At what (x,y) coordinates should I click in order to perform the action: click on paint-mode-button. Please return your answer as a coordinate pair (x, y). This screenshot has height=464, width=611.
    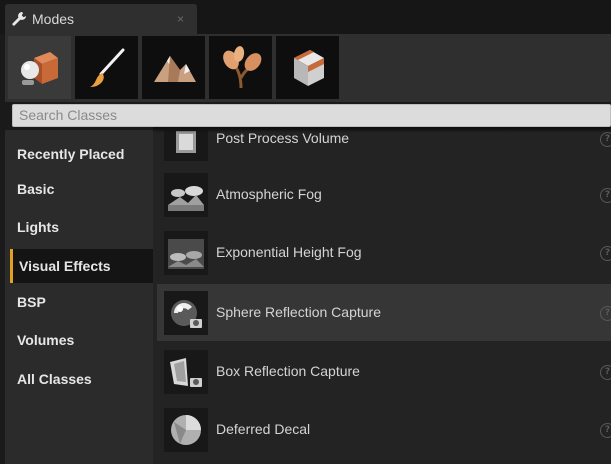
    Looking at the image, I should click on (106, 67).